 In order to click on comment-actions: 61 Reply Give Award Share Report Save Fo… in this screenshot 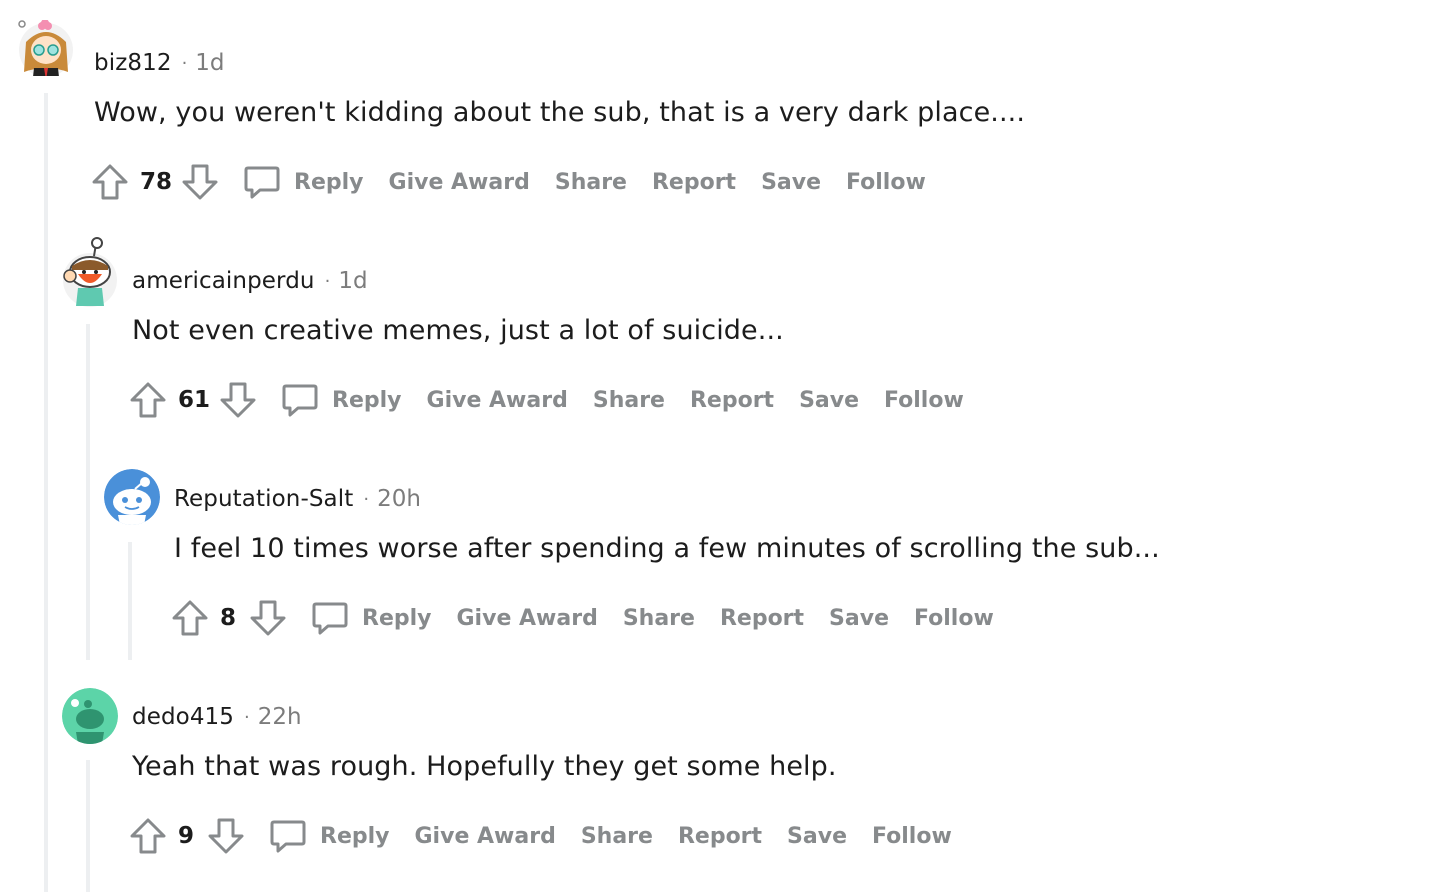, I will do `click(558, 400)`.